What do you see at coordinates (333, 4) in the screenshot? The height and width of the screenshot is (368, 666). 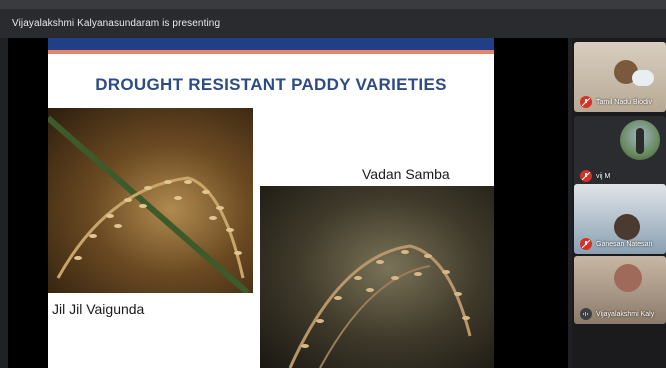 I see `window-strip` at bounding box center [333, 4].